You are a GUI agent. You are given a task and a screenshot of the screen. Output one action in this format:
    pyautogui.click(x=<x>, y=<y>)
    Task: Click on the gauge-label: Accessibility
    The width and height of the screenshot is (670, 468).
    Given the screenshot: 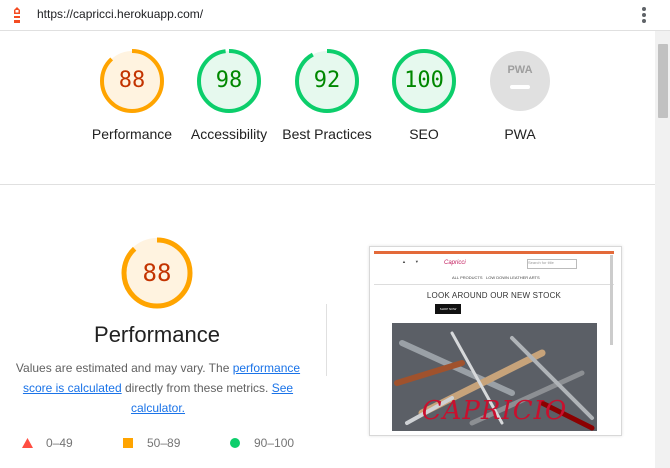 What is the action you would take?
    pyautogui.click(x=229, y=134)
    